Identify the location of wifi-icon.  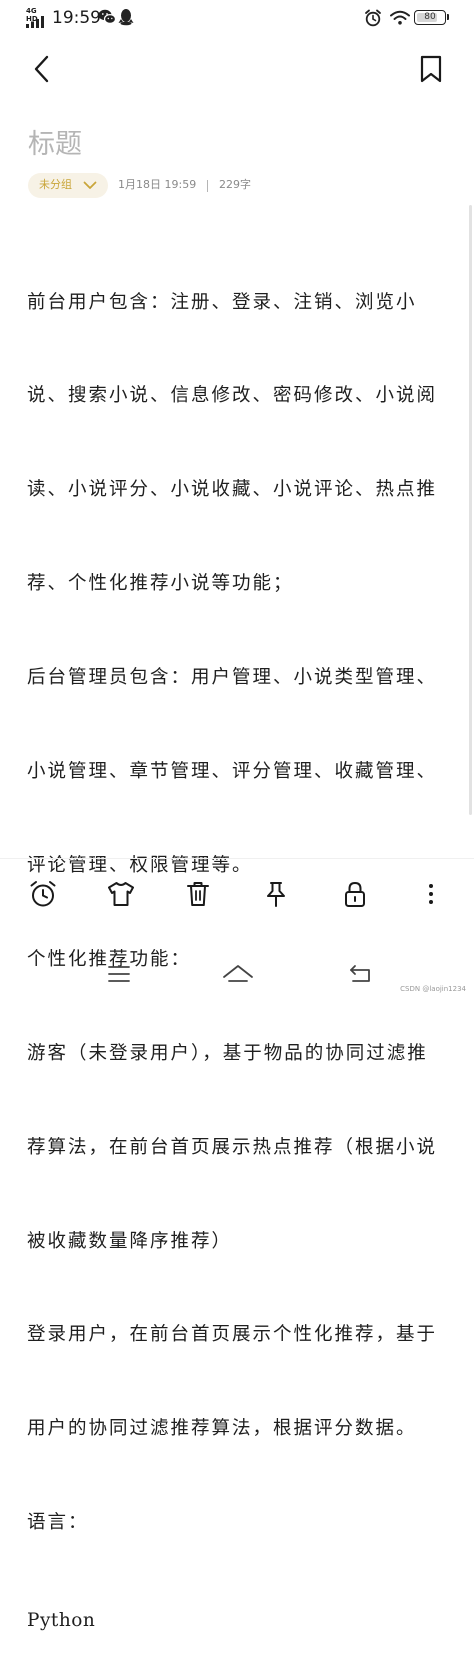
(400, 17).